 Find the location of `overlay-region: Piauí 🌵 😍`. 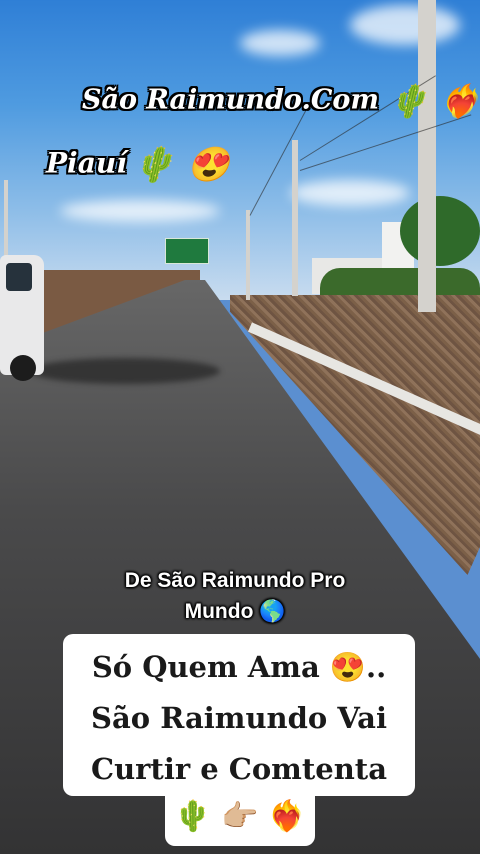

overlay-region: Piauí 🌵 😍 is located at coordinates (137, 165).